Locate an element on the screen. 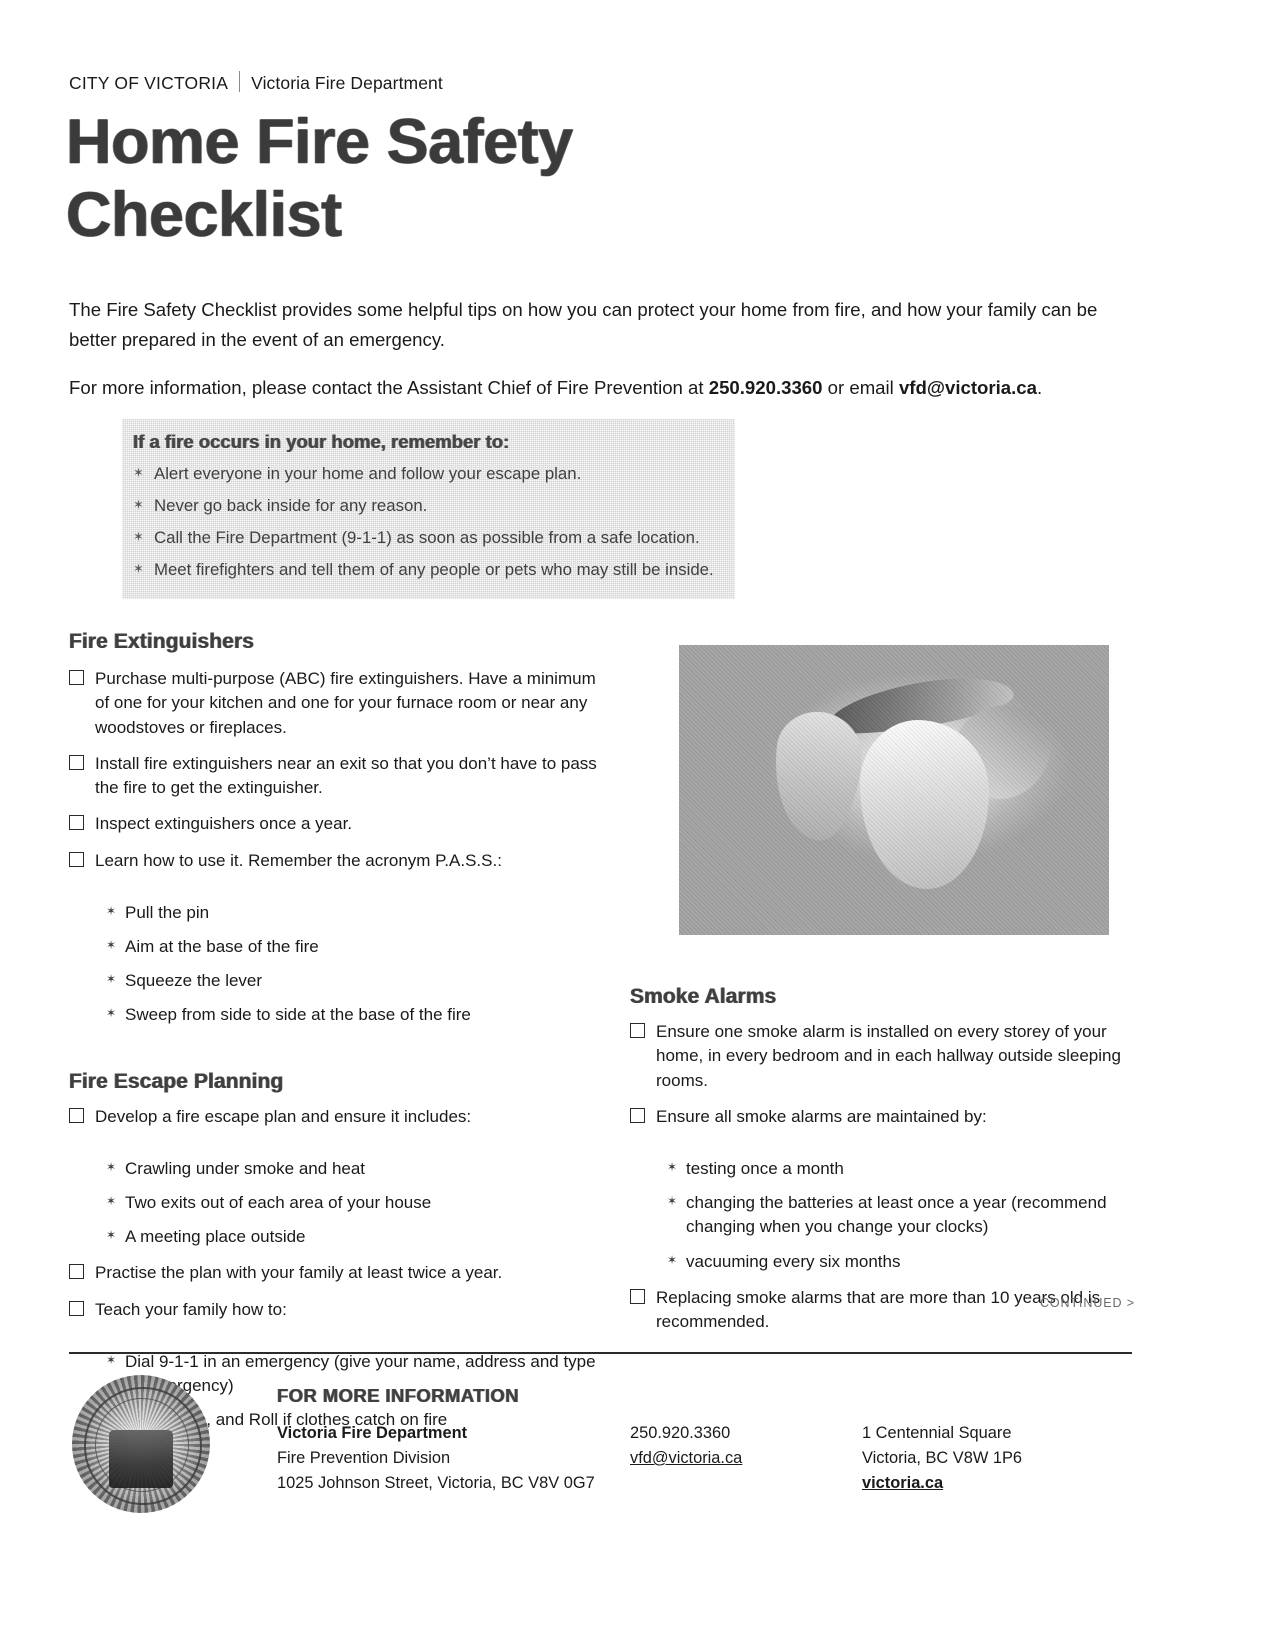 The height and width of the screenshot is (1650, 1275). list-item-text: A meeting place outside is located at coordinates (215, 1237).